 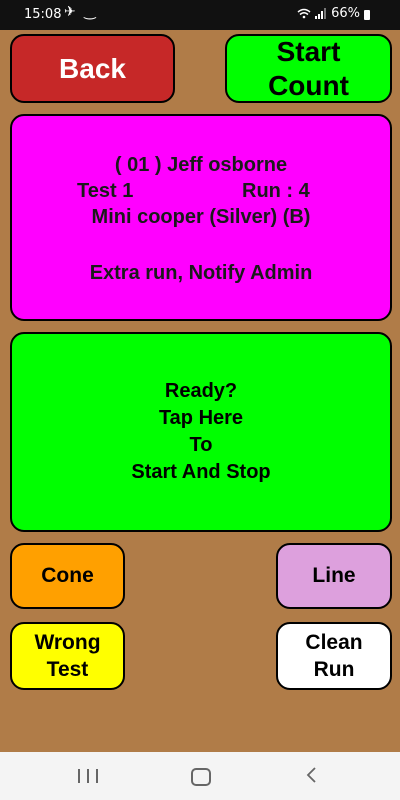 What do you see at coordinates (308, 68) in the screenshot?
I see `start-count-button: Start Count` at bounding box center [308, 68].